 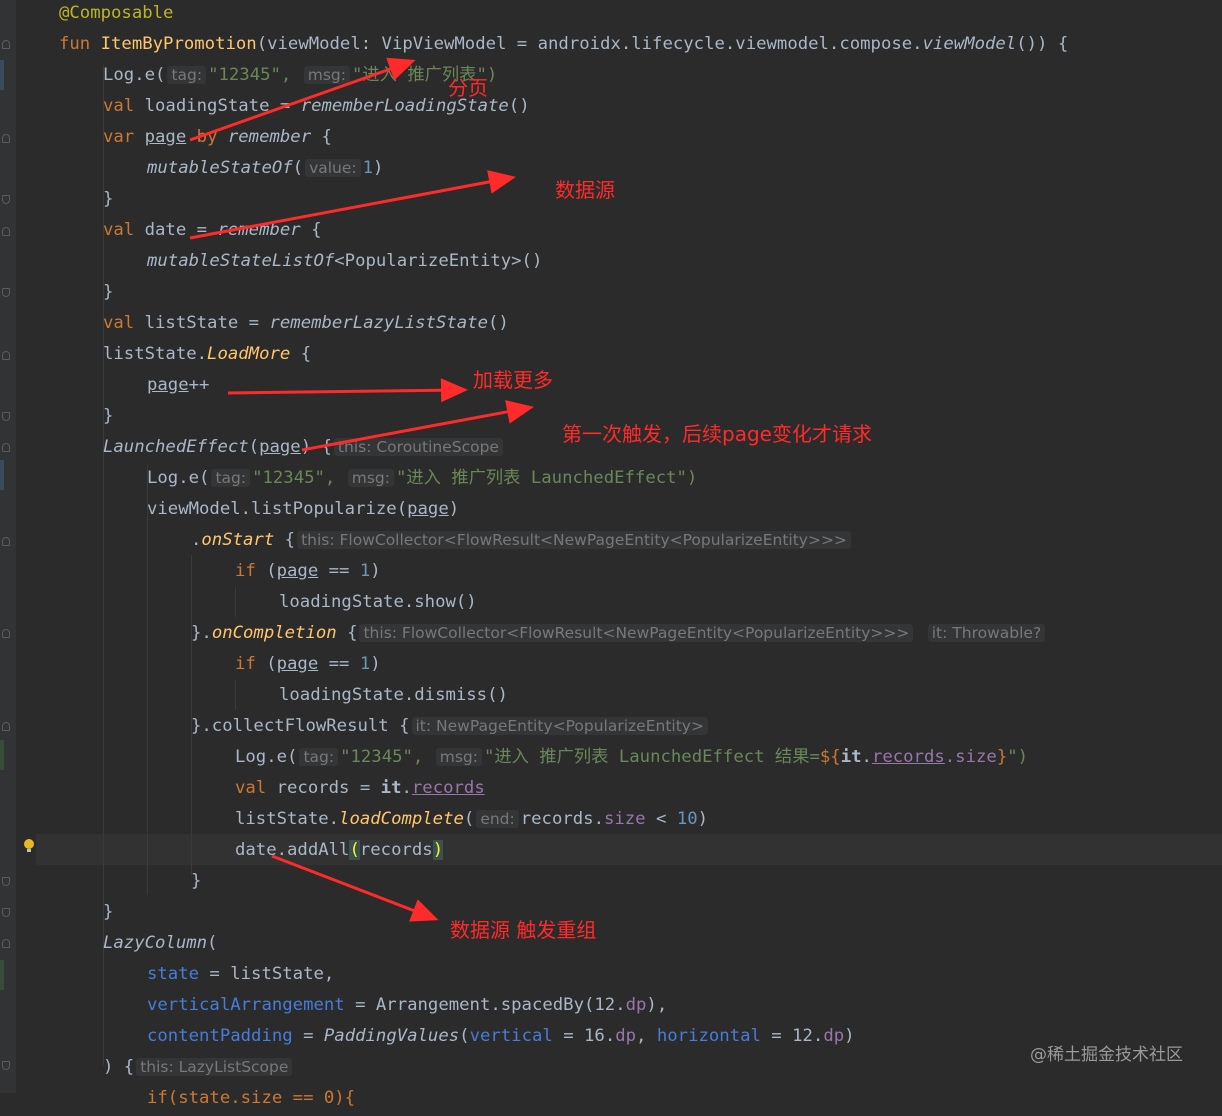 What do you see at coordinates (468, 88) in the screenshot?
I see `annotation-paging: 分页` at bounding box center [468, 88].